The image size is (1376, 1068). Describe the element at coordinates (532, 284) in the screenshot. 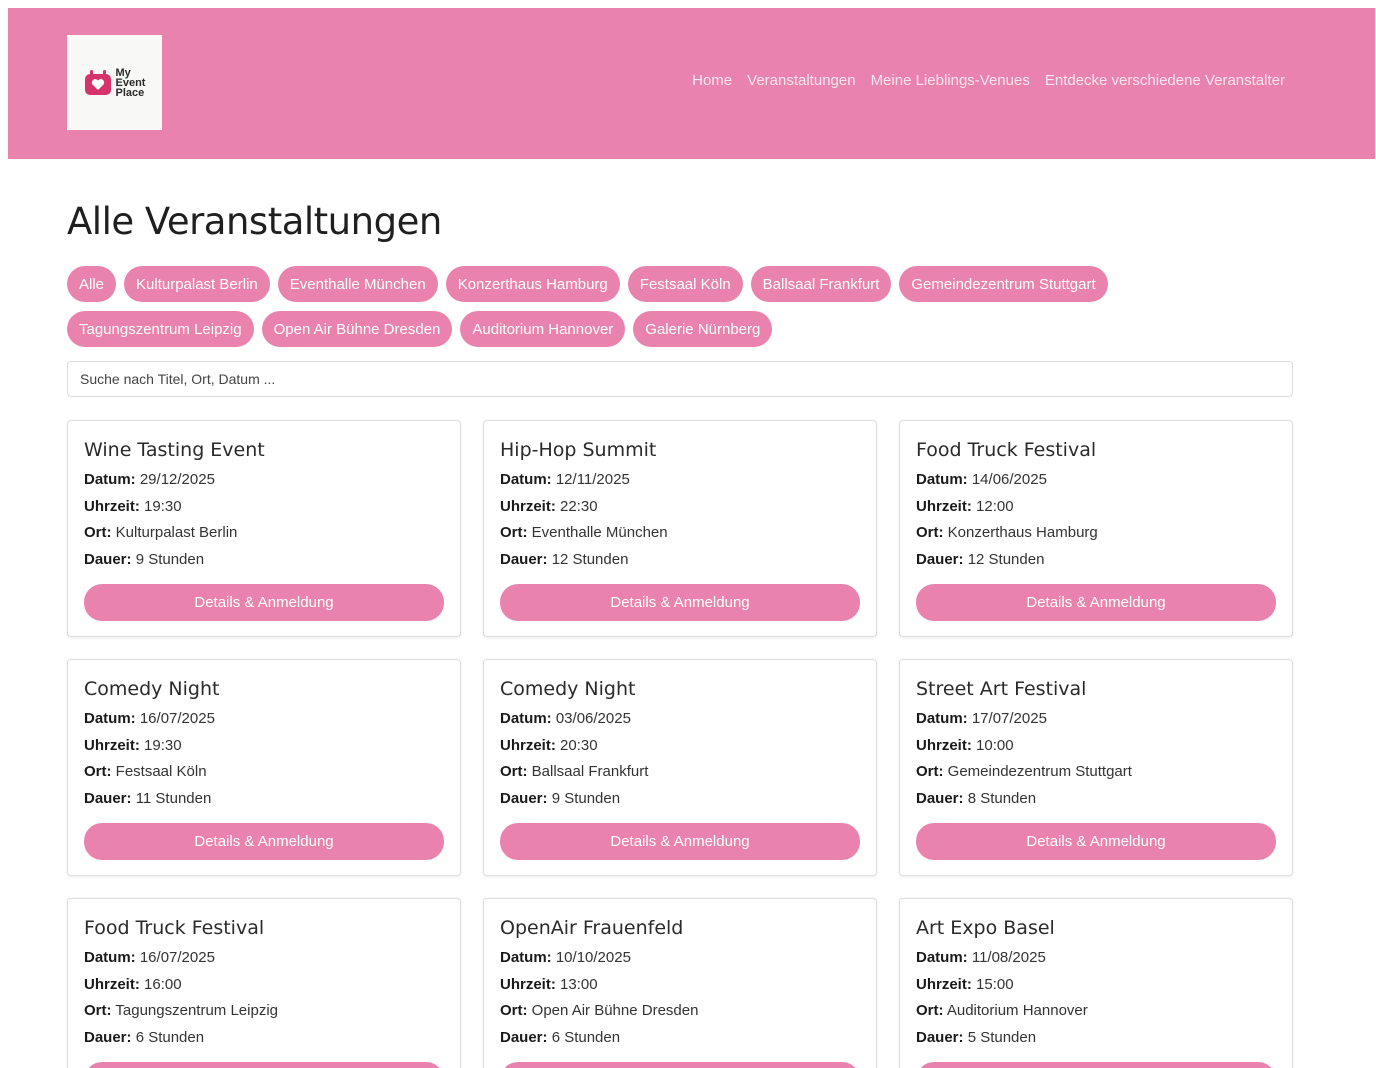

I see `filter-pill: Konzerthaus Hamburg` at that location.